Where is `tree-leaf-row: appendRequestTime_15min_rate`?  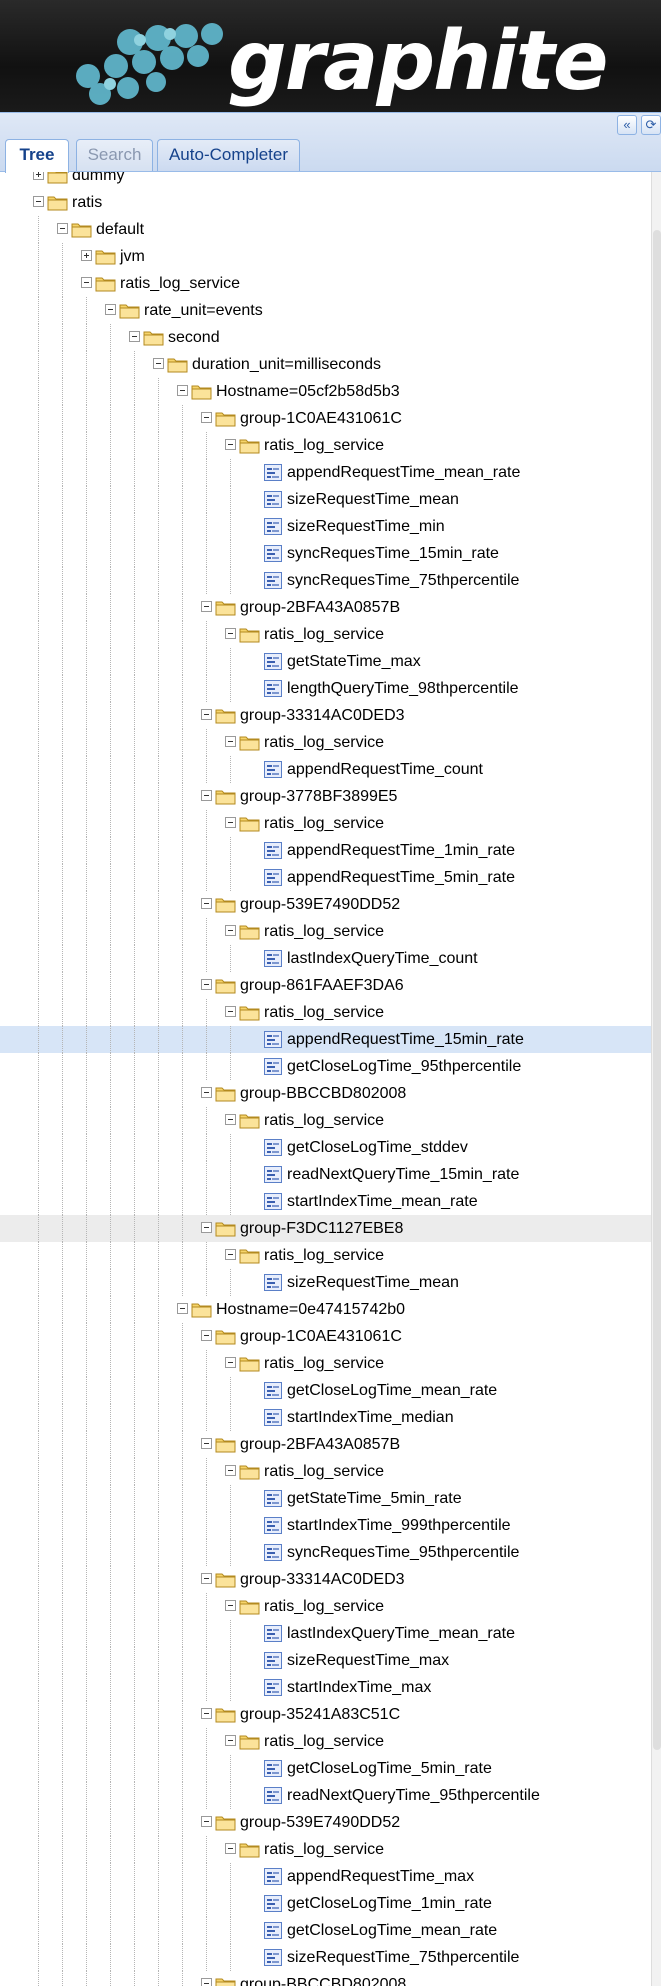
tree-leaf-row: appendRequestTime_15min_rate is located at coordinates (325, 1039).